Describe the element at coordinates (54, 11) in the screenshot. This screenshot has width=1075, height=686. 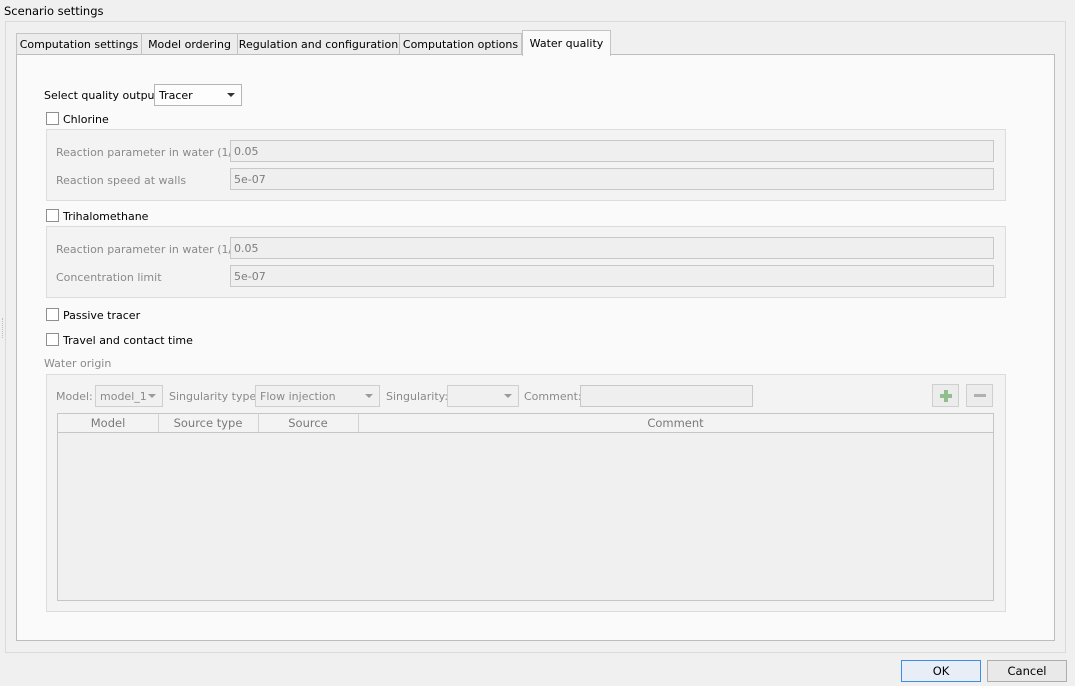
I see `window-title: Scenario settings` at that location.